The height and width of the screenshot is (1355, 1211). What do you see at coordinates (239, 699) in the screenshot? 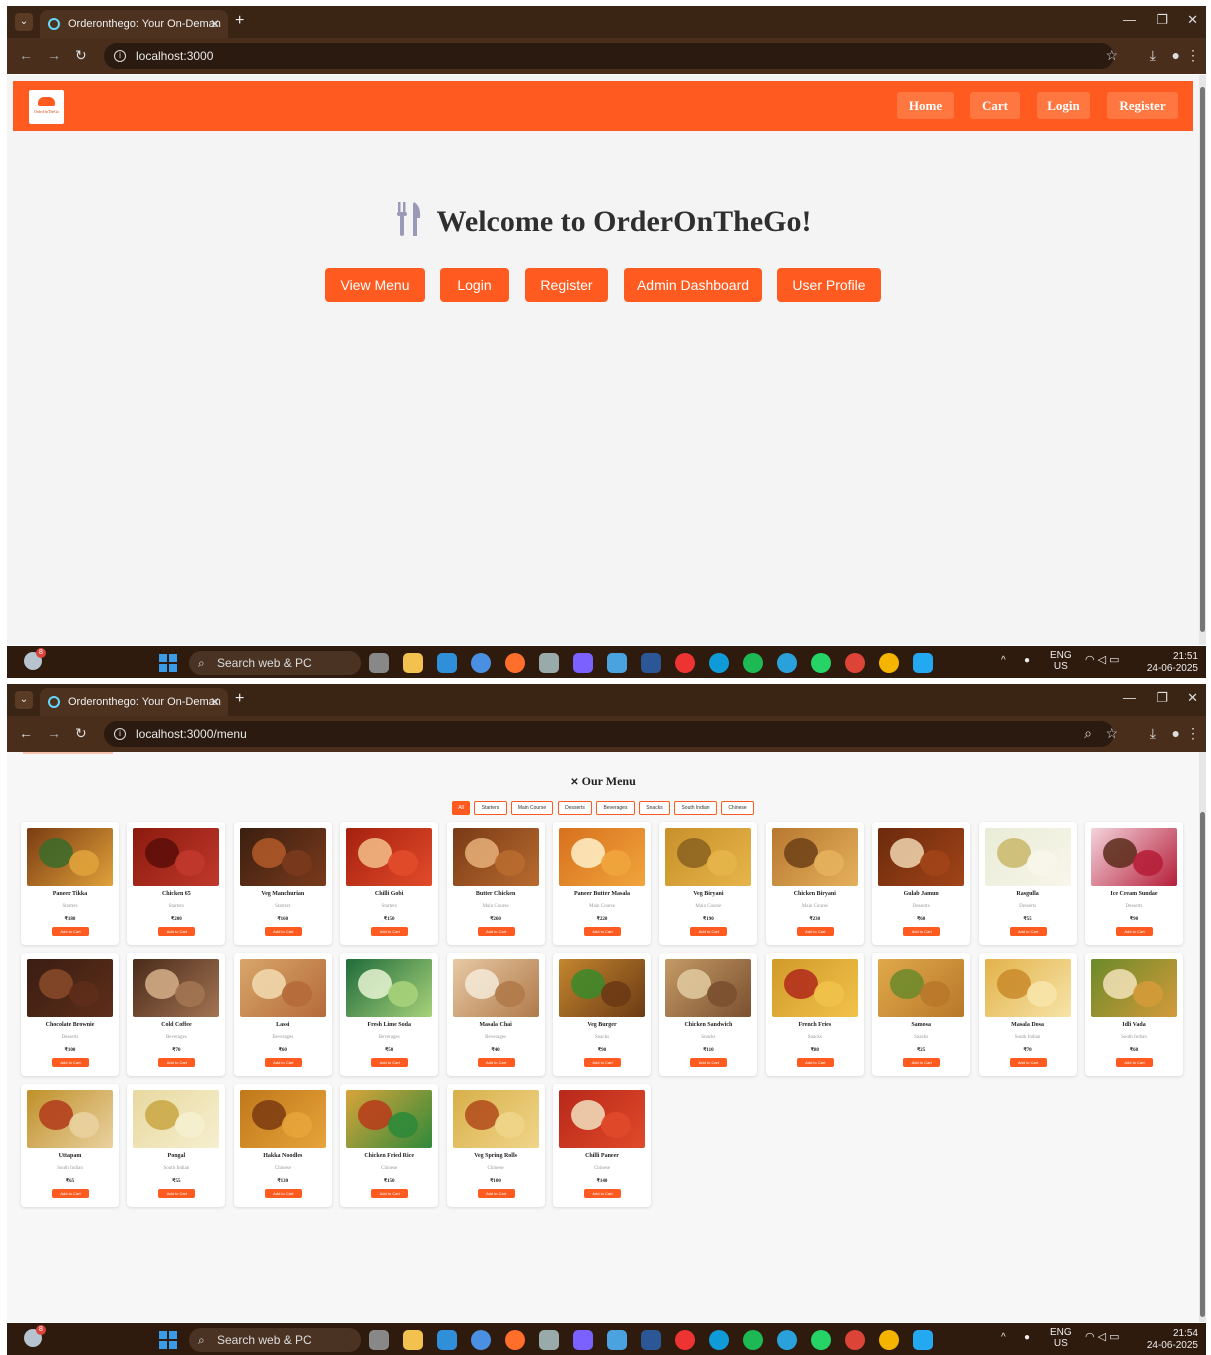
I see `new-tab-icon: +` at bounding box center [239, 699].